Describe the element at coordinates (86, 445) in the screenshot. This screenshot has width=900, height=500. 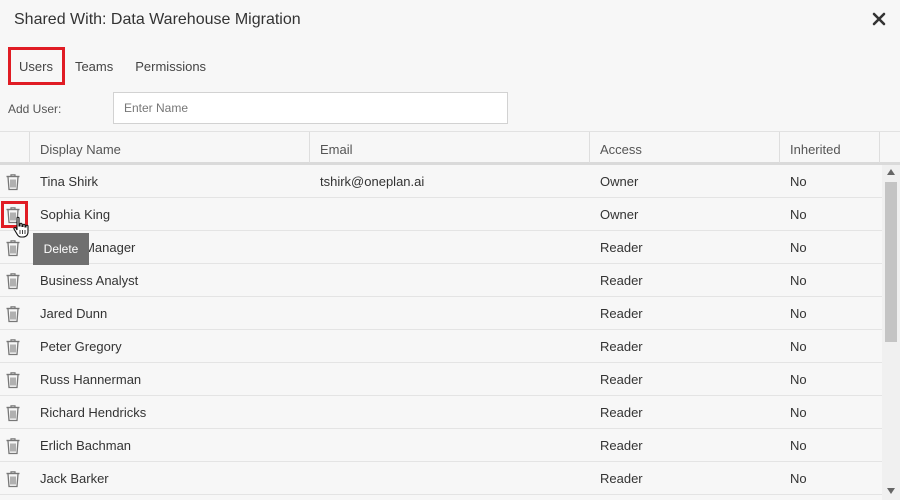
I see `display-name-cell: Erlich Bachman` at that location.